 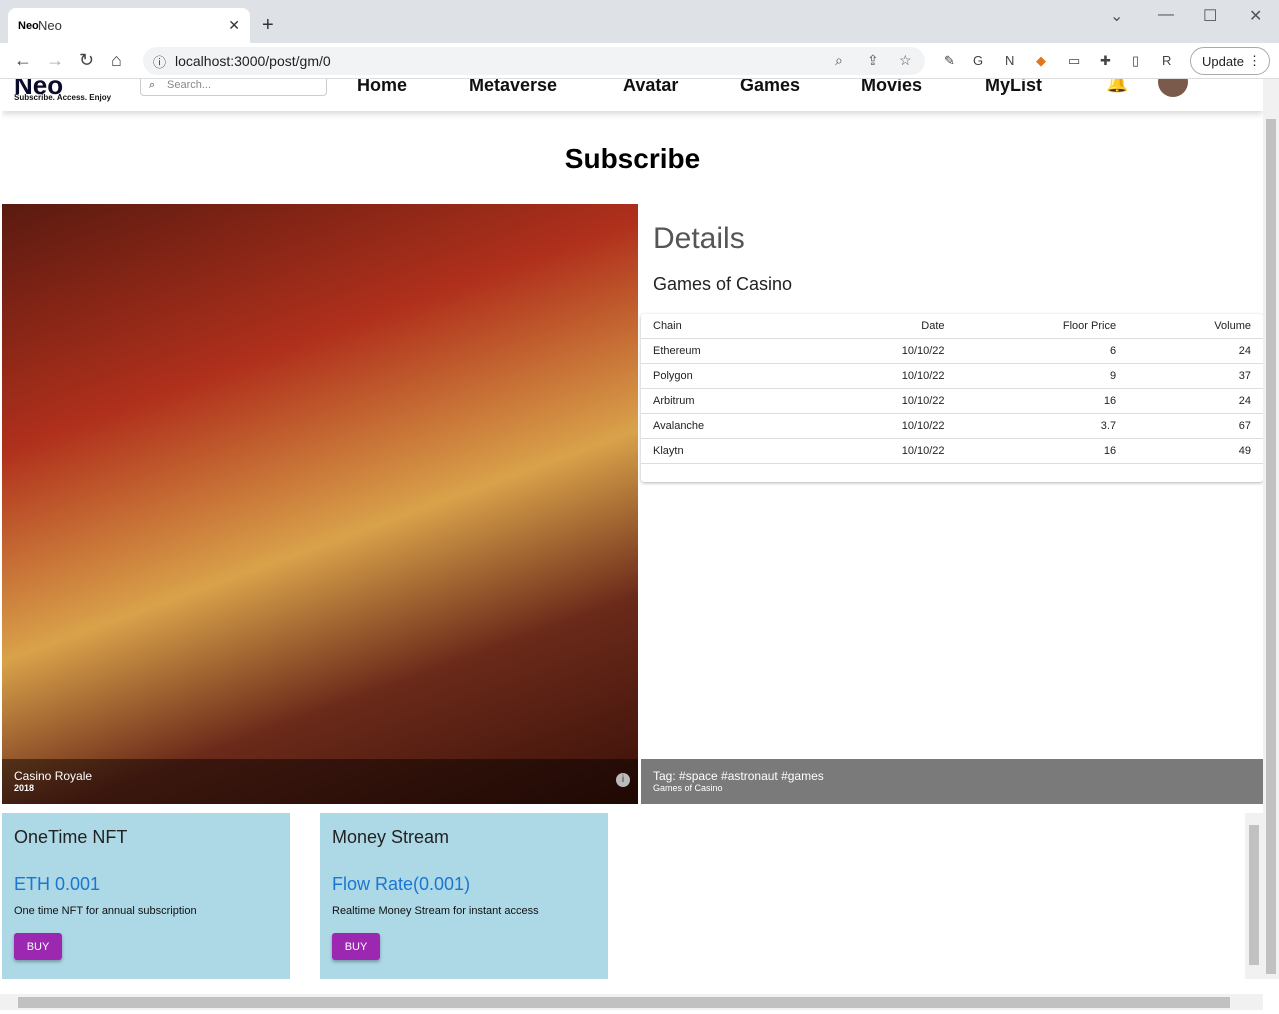 I want to click on extension-grammarly-icon: G, so click(x=978, y=60).